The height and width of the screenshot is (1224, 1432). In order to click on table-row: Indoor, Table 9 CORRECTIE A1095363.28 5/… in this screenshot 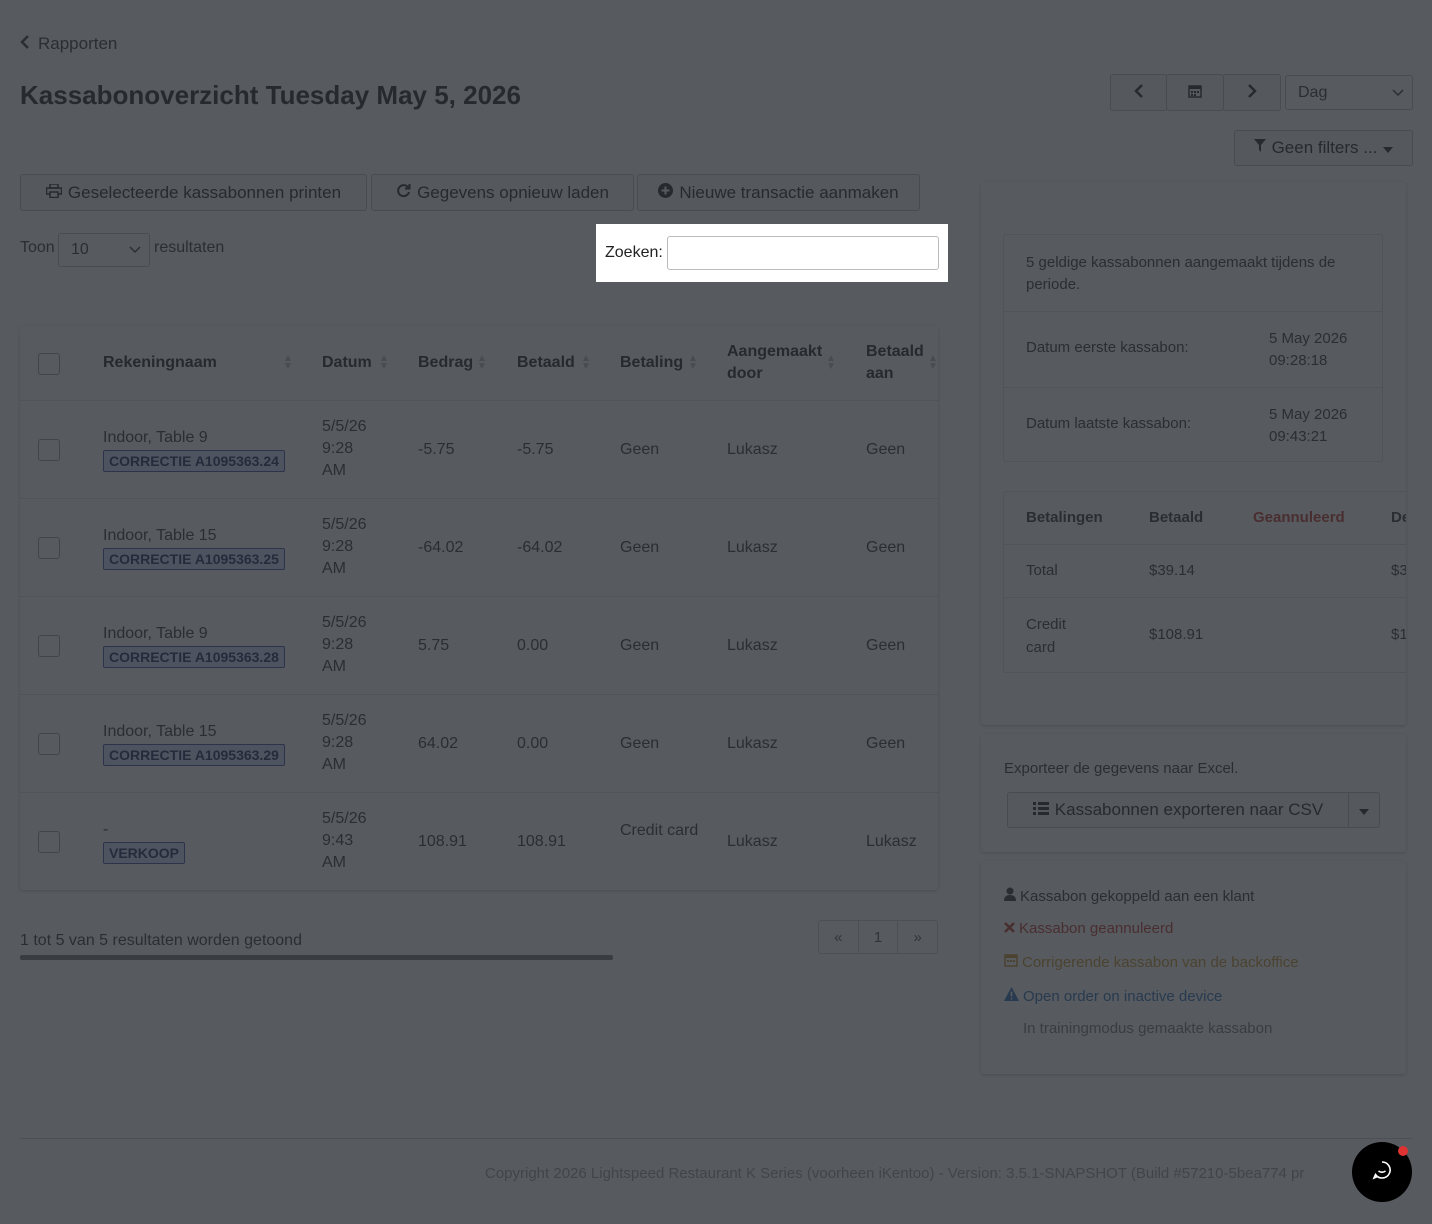, I will do `click(479, 646)`.